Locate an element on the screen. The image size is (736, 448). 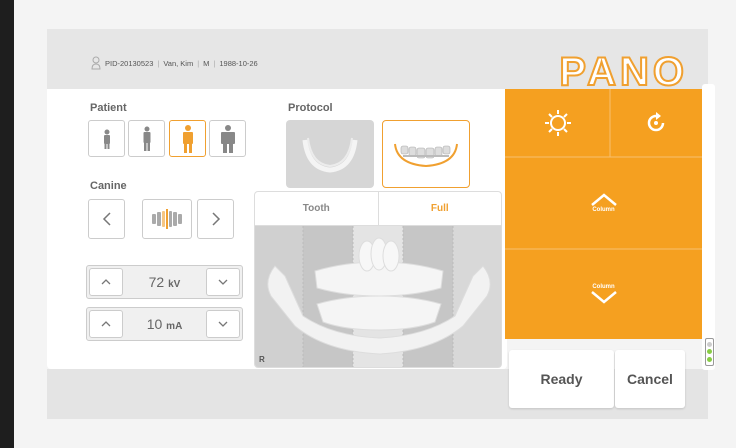
jaw-diagram is located at coordinates (378, 296).